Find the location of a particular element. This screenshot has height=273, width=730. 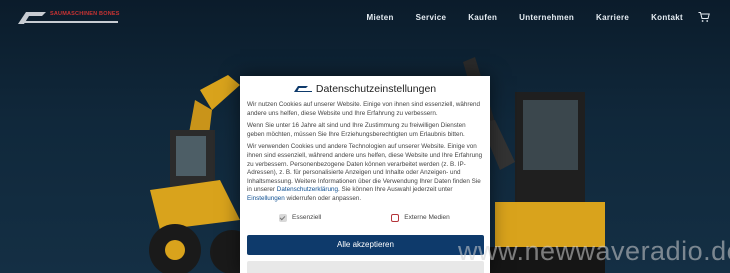

privacy-policy-link: Datenschutzerklärung is located at coordinates (307, 189).